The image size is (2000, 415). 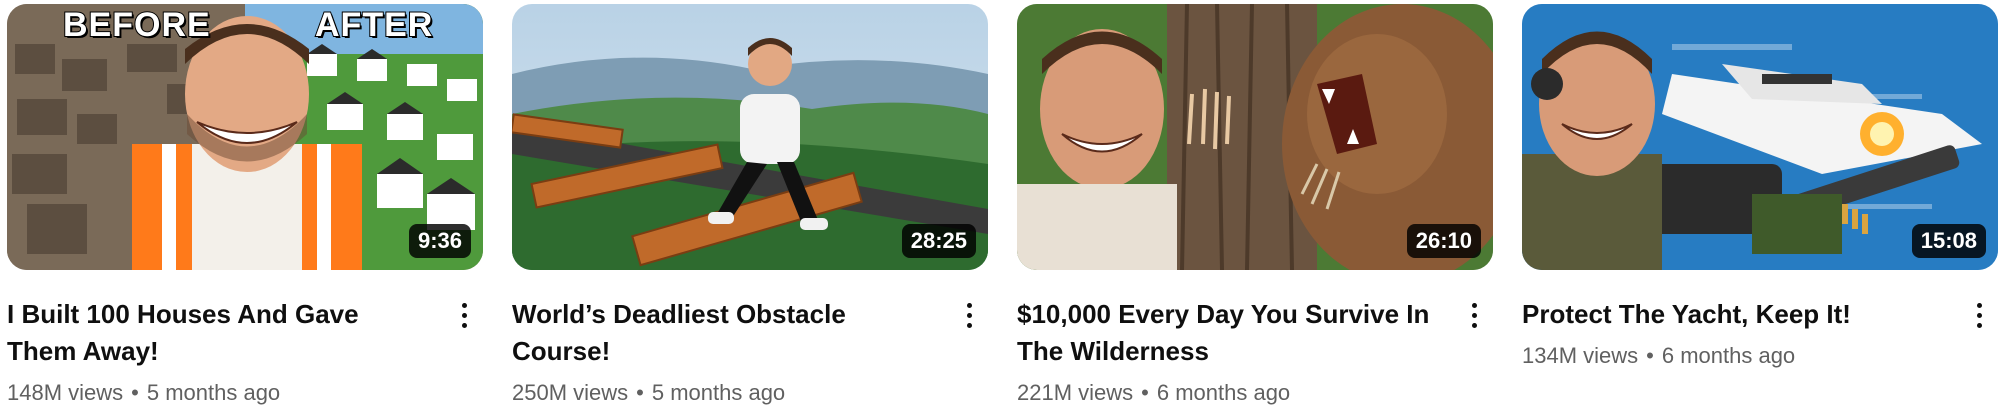 What do you see at coordinates (1948, 241) in the screenshot?
I see `video-duration-badge: 15:08` at bounding box center [1948, 241].